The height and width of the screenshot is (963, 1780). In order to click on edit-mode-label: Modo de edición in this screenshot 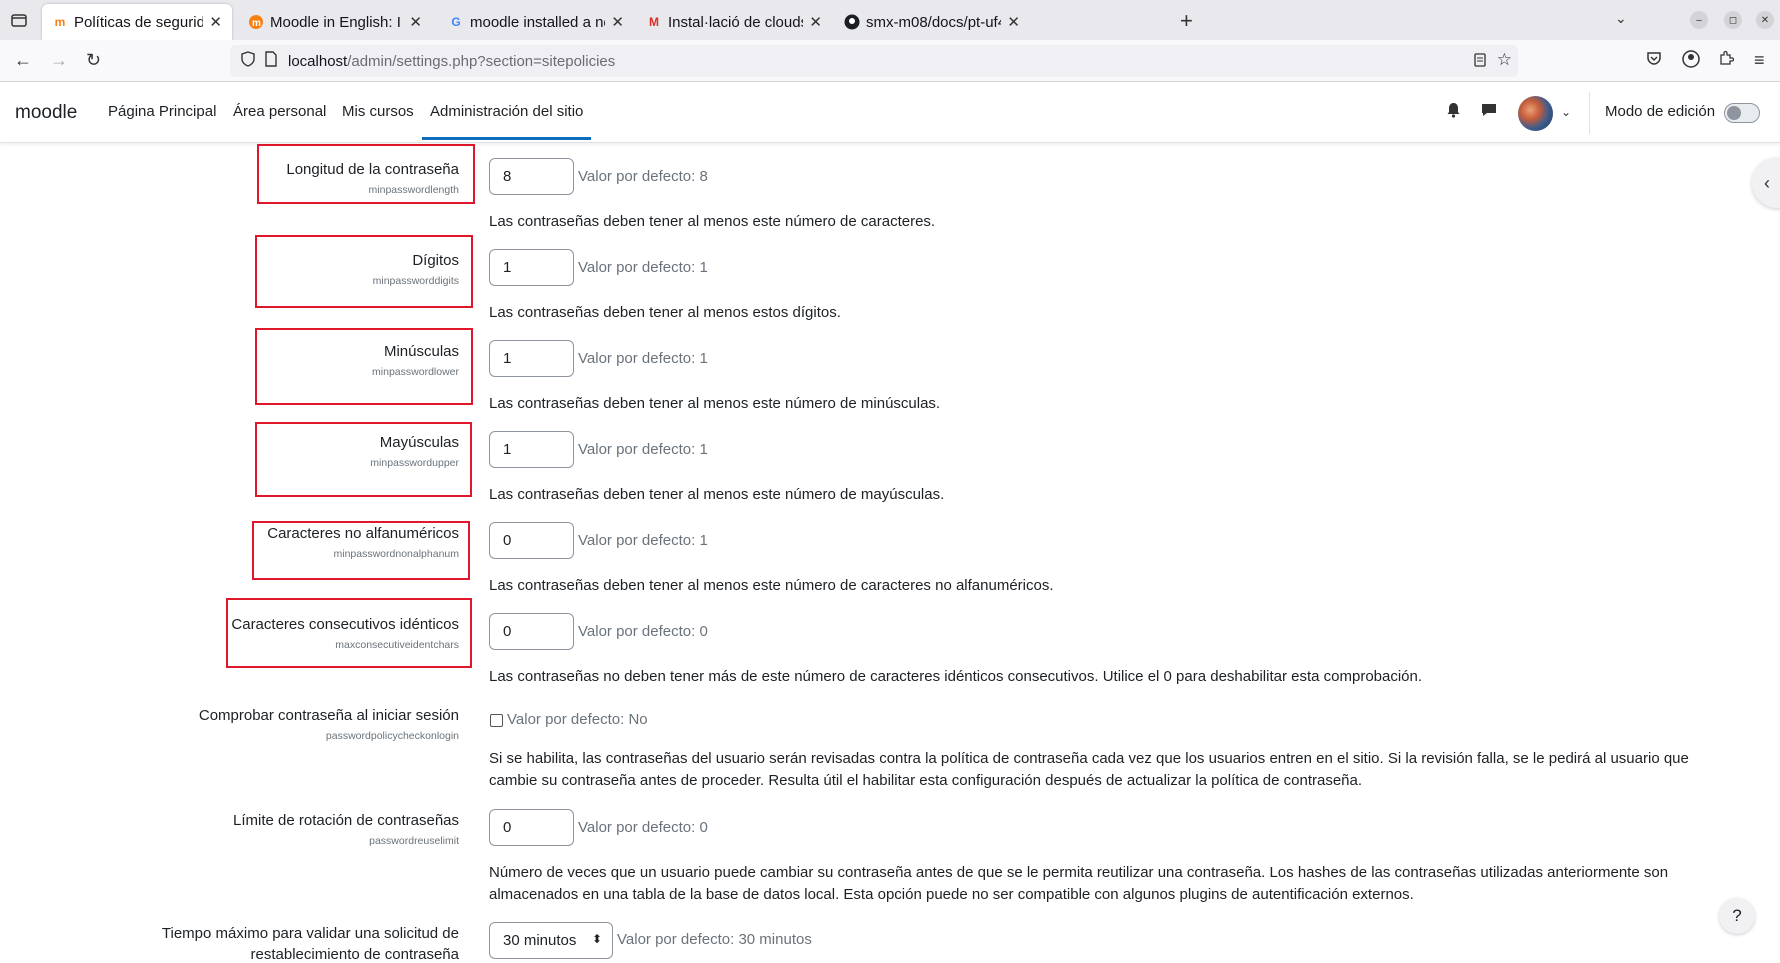, I will do `click(1660, 111)`.